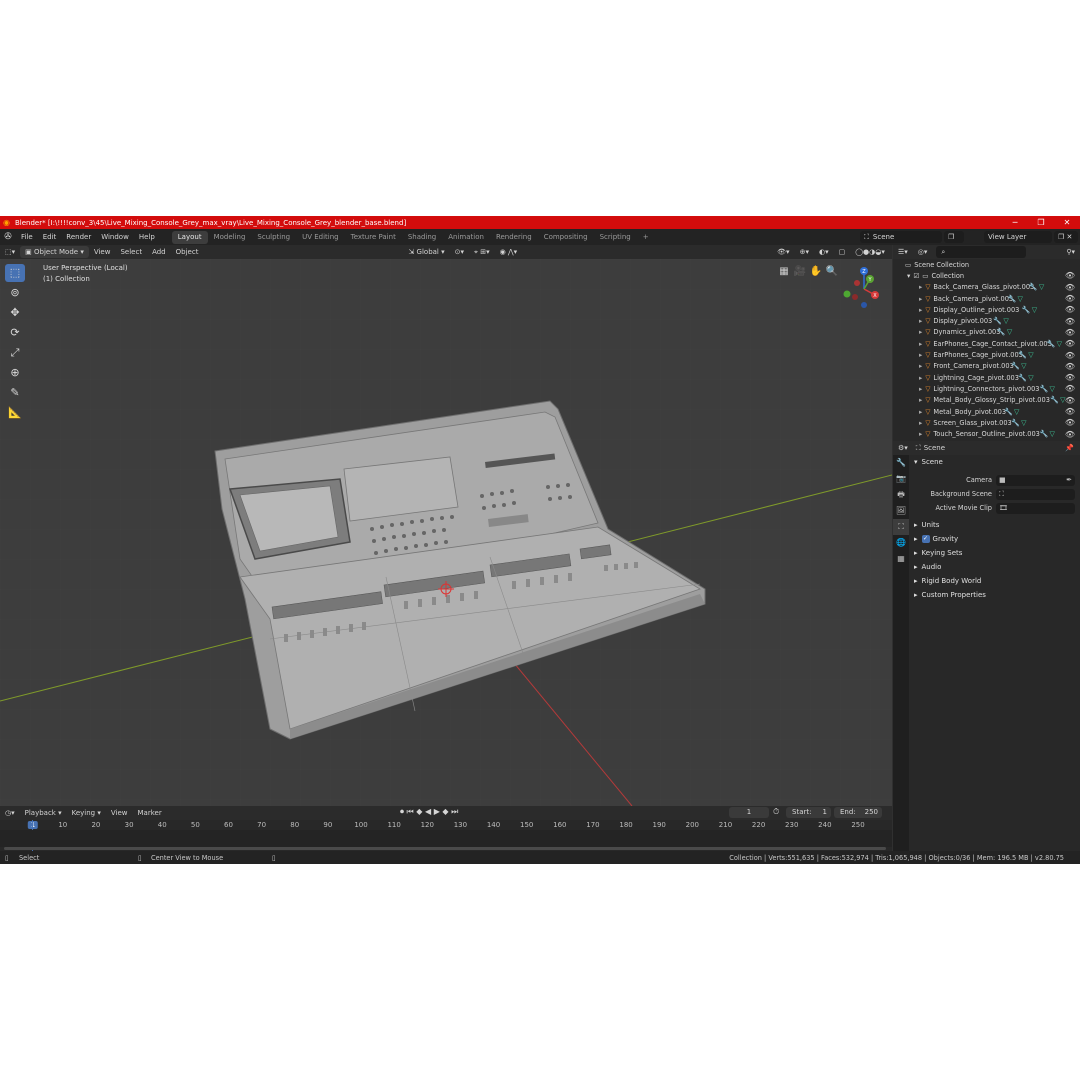 This screenshot has width=1080, height=1080. I want to click on move-tool-icon: ✥, so click(15, 313).